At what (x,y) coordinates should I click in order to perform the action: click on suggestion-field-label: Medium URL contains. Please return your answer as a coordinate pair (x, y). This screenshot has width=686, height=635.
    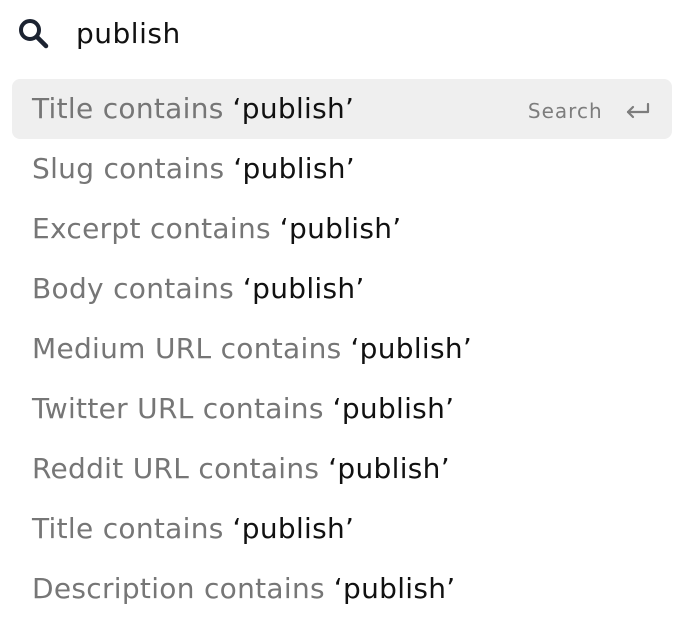
    Looking at the image, I should click on (187, 348).